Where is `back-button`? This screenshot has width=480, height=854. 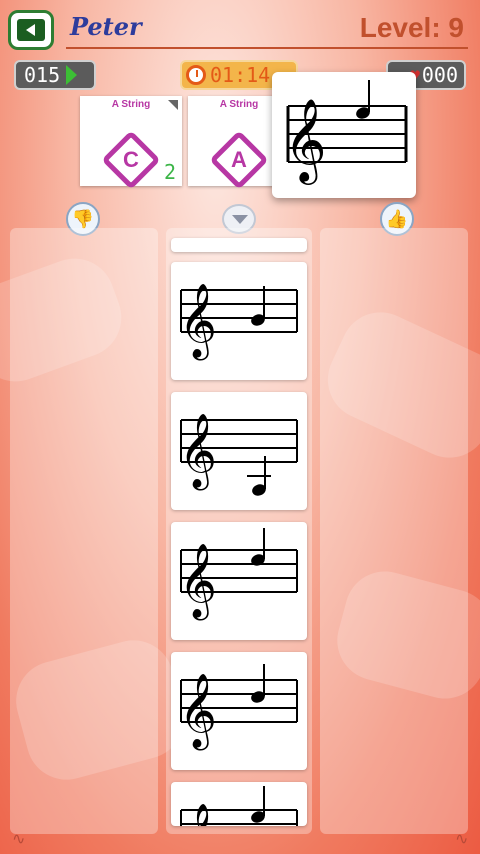
back-button is located at coordinates (31, 30).